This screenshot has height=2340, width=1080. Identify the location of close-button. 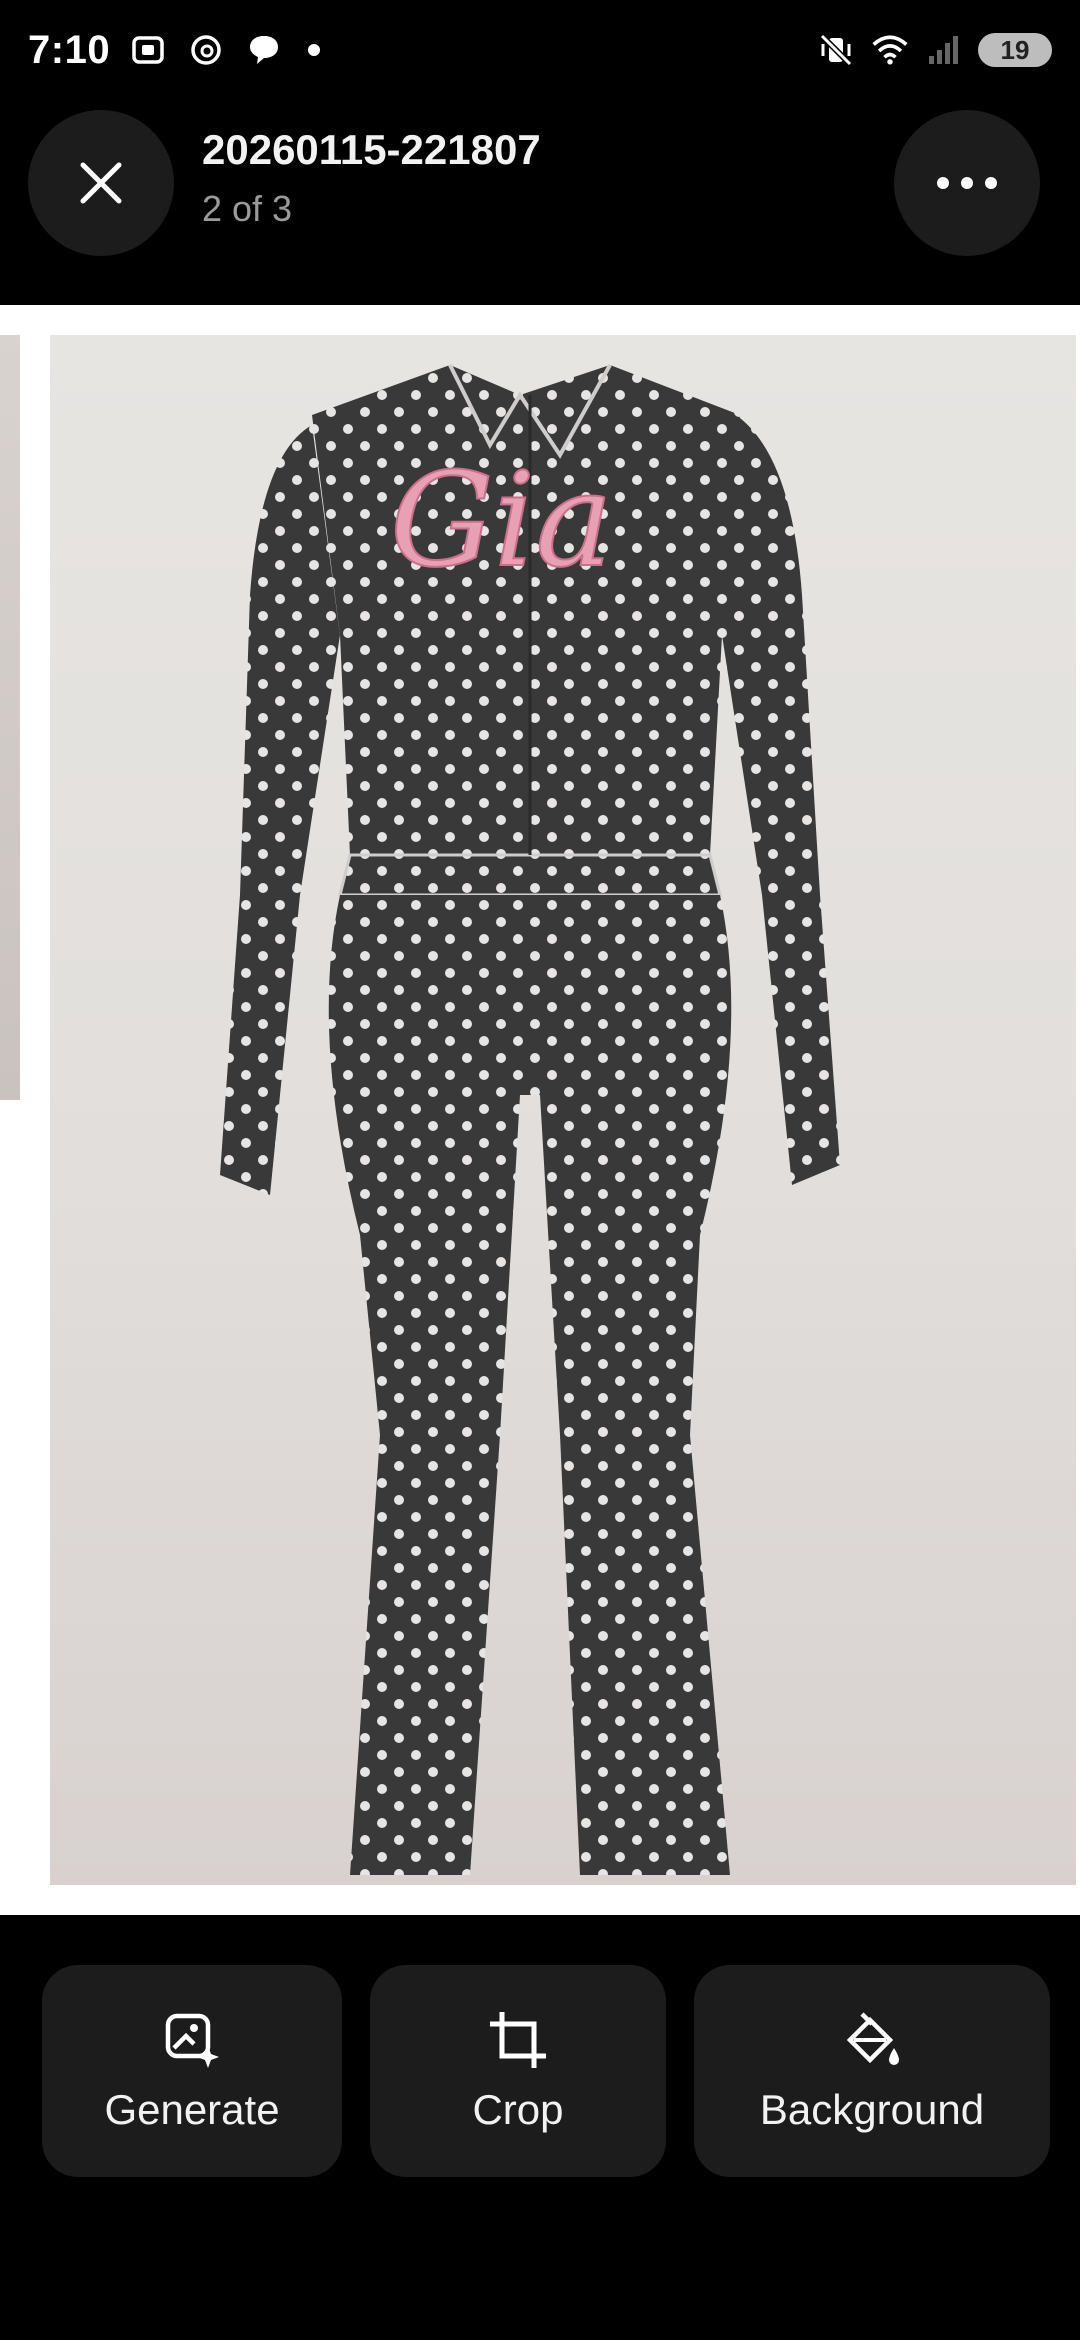
(101, 183).